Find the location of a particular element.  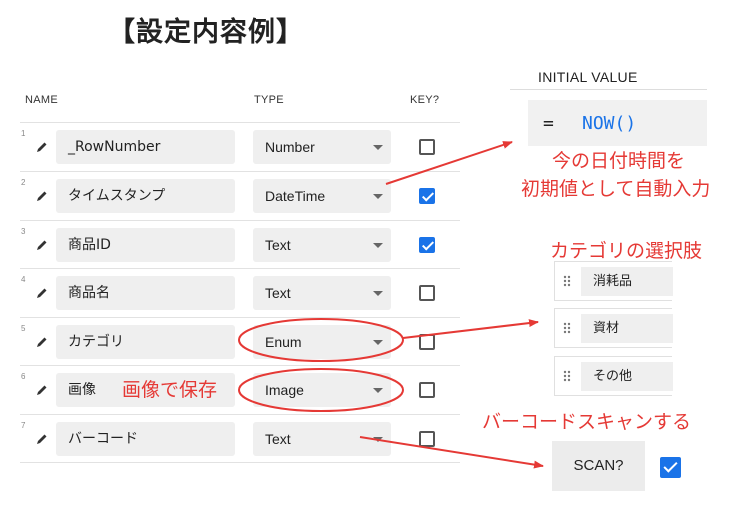

annotation-arrow-now is located at coordinates (449, 163).